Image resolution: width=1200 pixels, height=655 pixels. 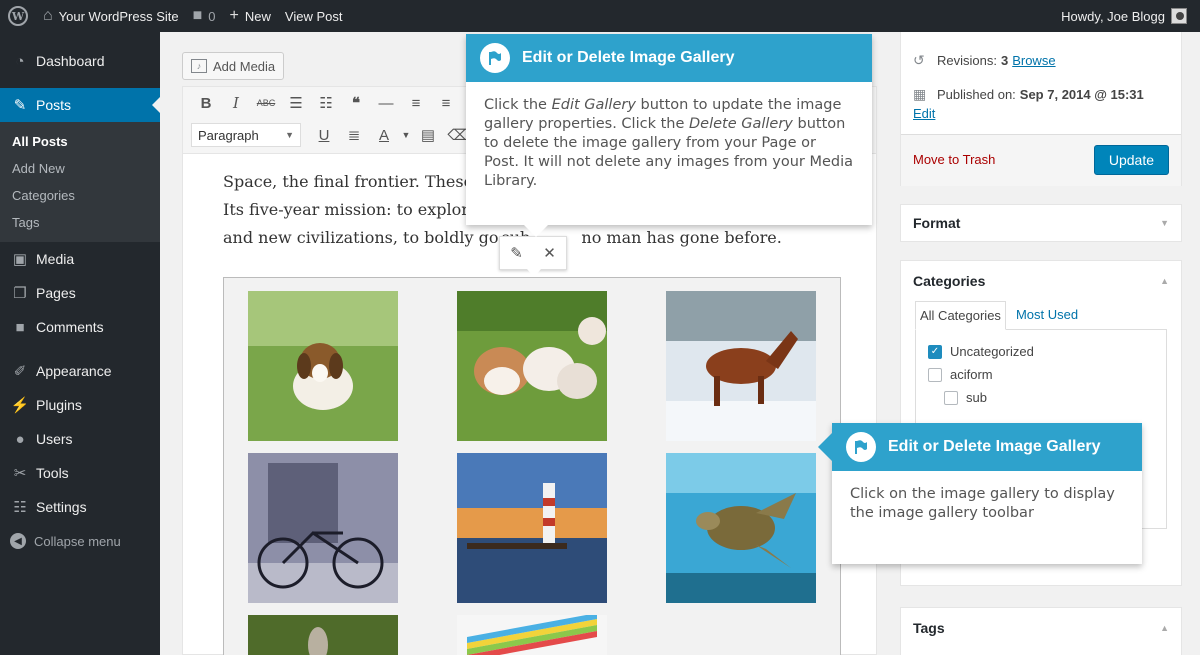 I want to click on tags-box-header: Tags ▲, so click(x=1041, y=628).